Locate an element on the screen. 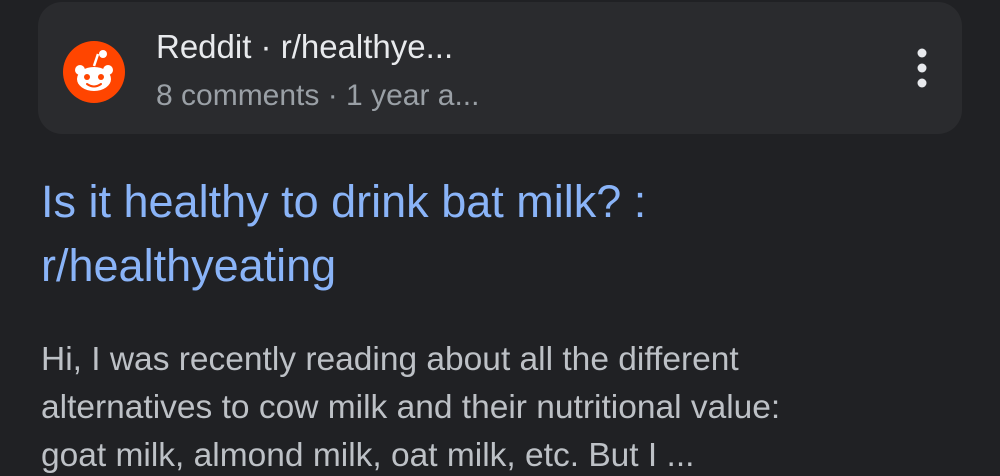 The width and height of the screenshot is (1000, 476). result-title-line-1: Is it healthy to drink bat milk? : is located at coordinates (344, 201).